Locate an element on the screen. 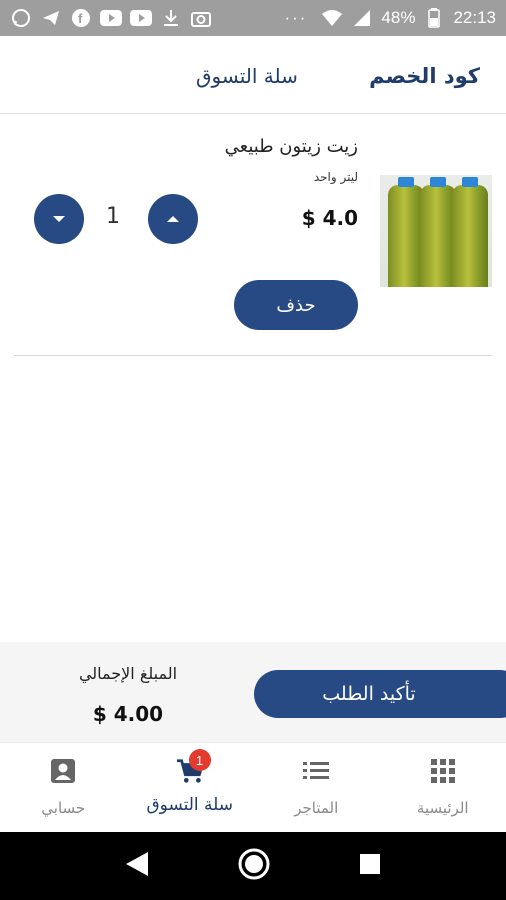 The height and width of the screenshot is (900, 506). svg-text: f is located at coordinates (80, 18).